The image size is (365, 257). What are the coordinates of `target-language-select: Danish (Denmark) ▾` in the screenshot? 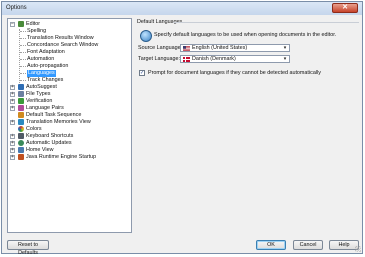 It's located at (235, 59).